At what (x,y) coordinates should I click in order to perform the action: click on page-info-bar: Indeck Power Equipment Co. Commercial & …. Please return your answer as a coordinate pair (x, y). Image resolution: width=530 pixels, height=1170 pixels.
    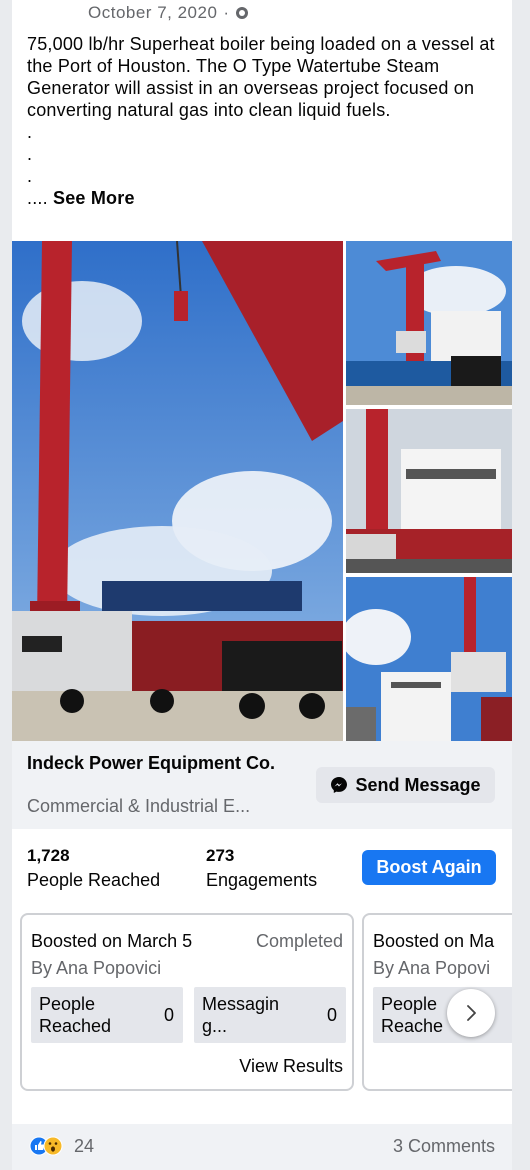
    Looking at the image, I should click on (262, 785).